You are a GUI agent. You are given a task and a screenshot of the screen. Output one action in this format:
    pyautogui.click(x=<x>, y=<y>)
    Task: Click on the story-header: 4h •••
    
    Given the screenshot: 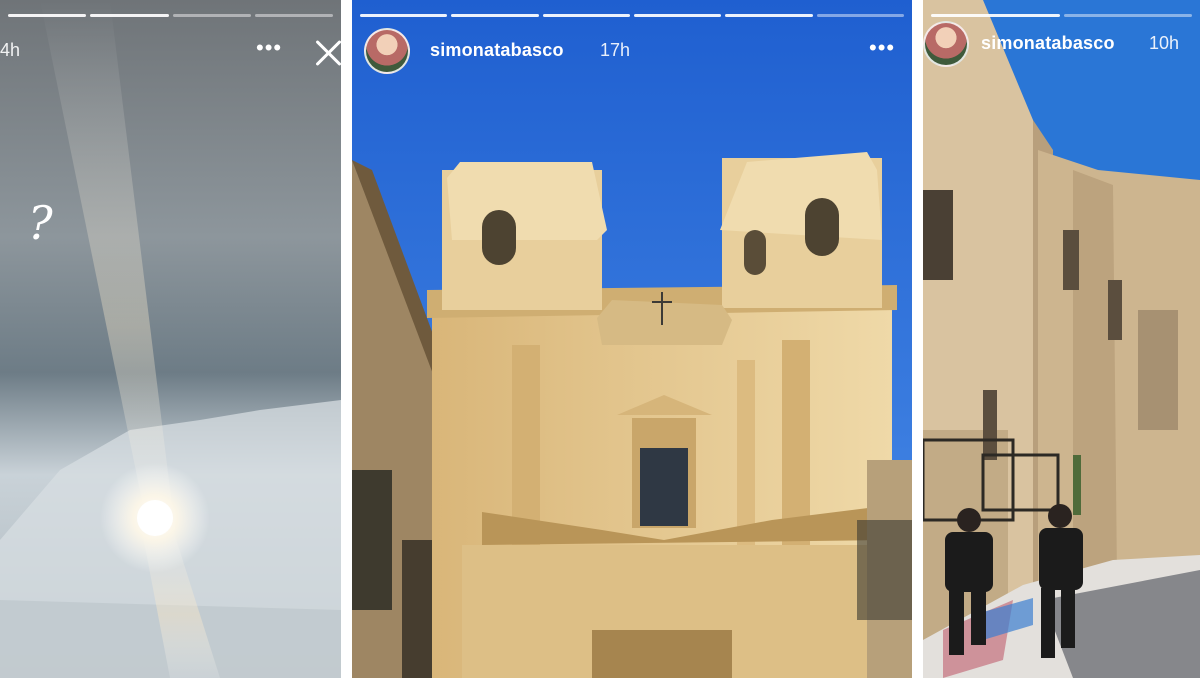 What is the action you would take?
    pyautogui.click(x=170, y=51)
    